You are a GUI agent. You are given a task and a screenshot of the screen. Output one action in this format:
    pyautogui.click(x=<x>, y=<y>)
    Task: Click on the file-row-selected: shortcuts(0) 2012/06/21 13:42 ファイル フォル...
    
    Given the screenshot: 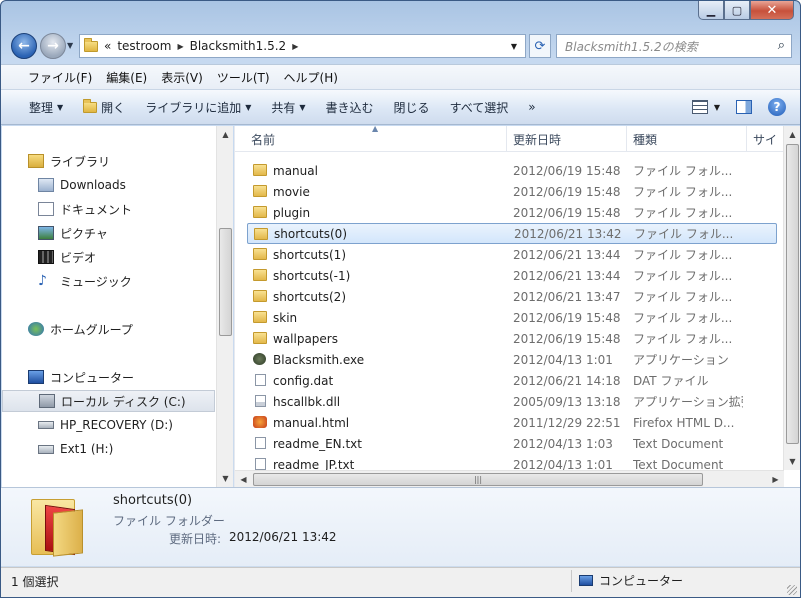 What is the action you would take?
    pyautogui.click(x=512, y=233)
    